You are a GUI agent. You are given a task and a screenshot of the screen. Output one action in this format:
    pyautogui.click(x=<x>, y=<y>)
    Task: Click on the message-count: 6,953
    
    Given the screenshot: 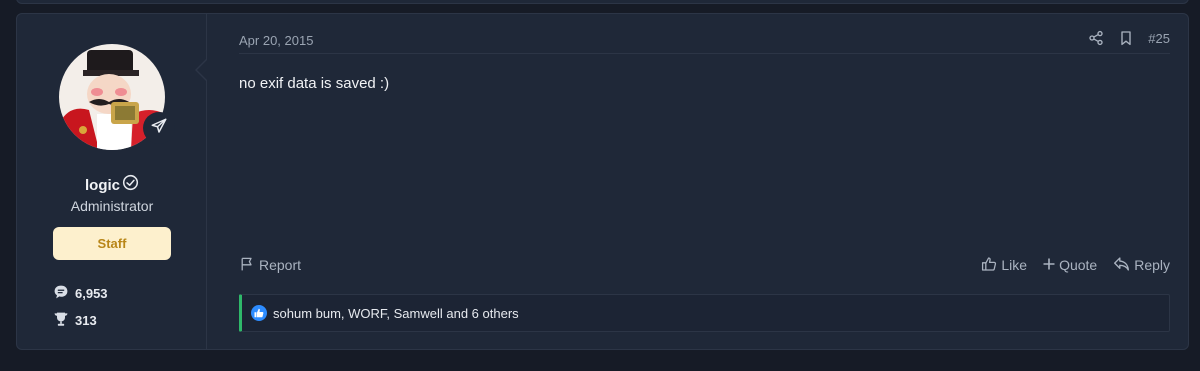 What is the action you would take?
    pyautogui.click(x=80, y=293)
    